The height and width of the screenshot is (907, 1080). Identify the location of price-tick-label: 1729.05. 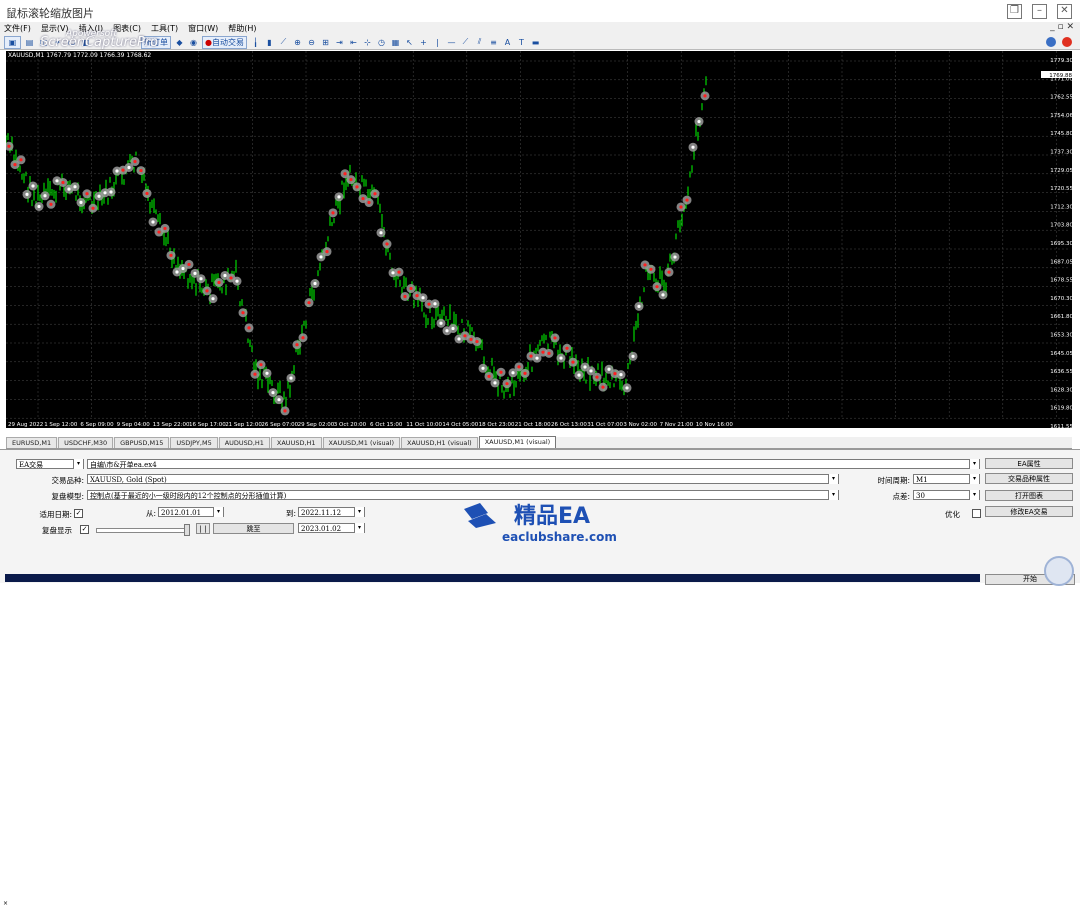
(1061, 171).